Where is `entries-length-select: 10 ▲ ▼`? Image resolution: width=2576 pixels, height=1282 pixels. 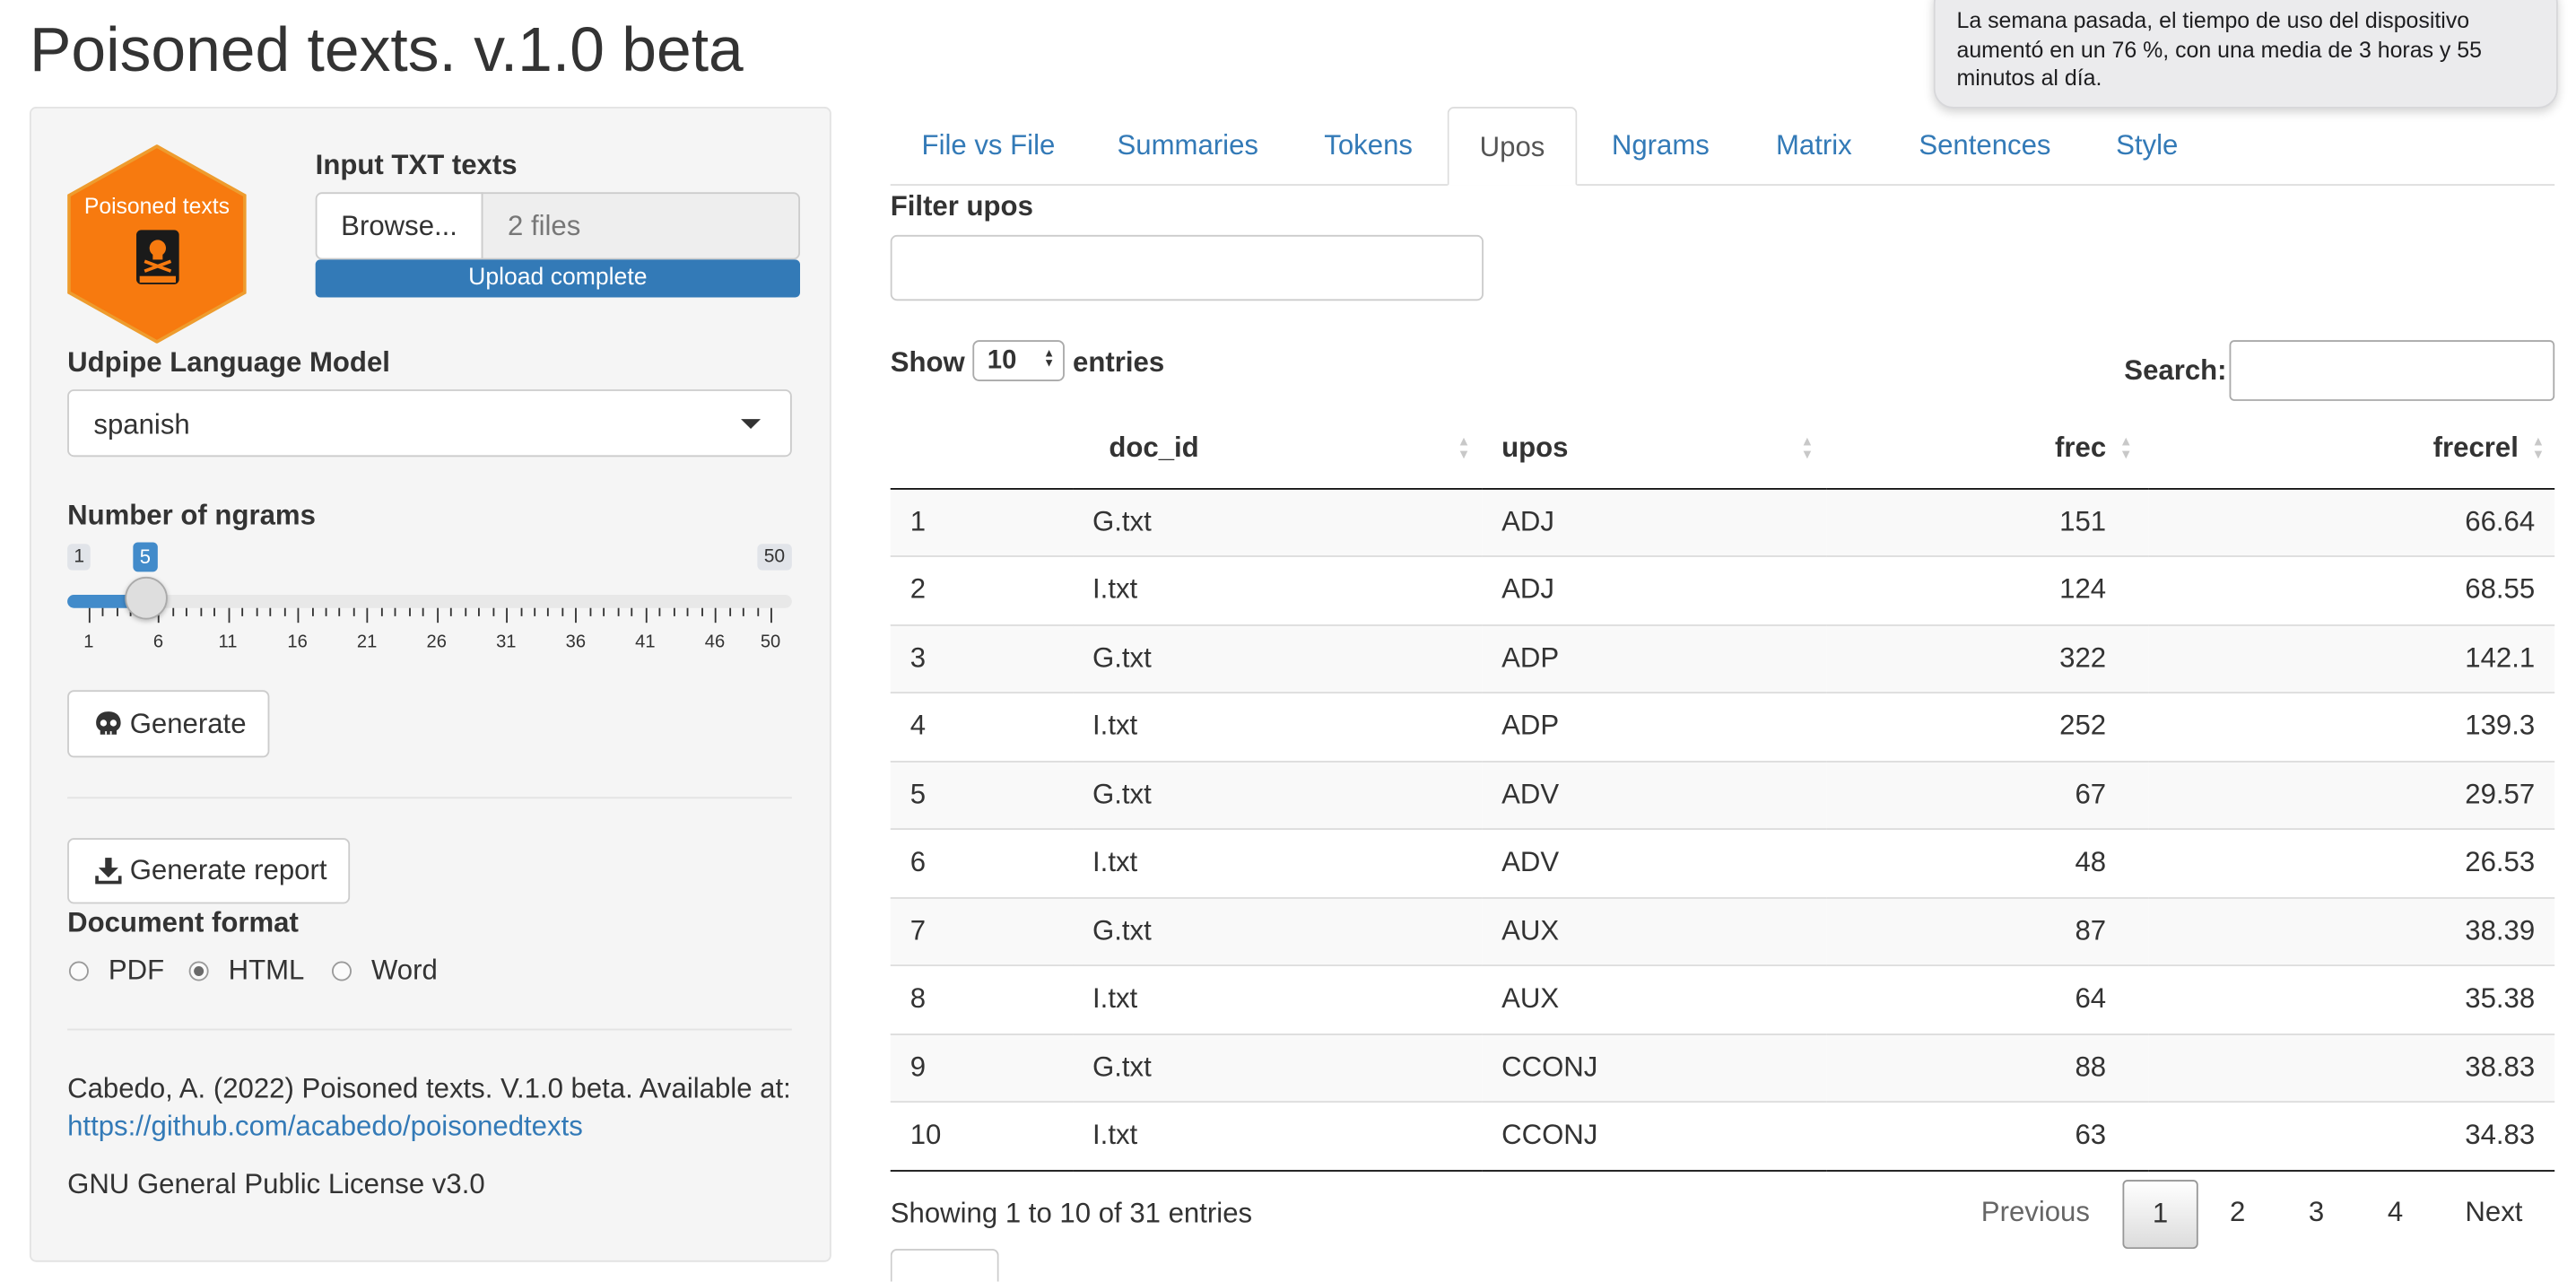 entries-length-select: 10 ▲ ▼ is located at coordinates (1018, 360).